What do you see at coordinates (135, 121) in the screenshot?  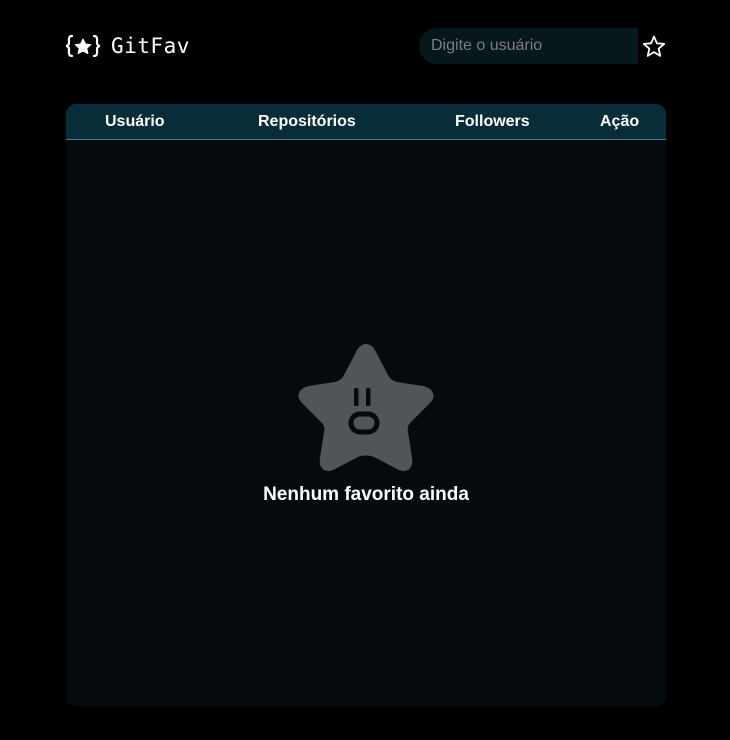 I see `column-header-user: Usuário` at bounding box center [135, 121].